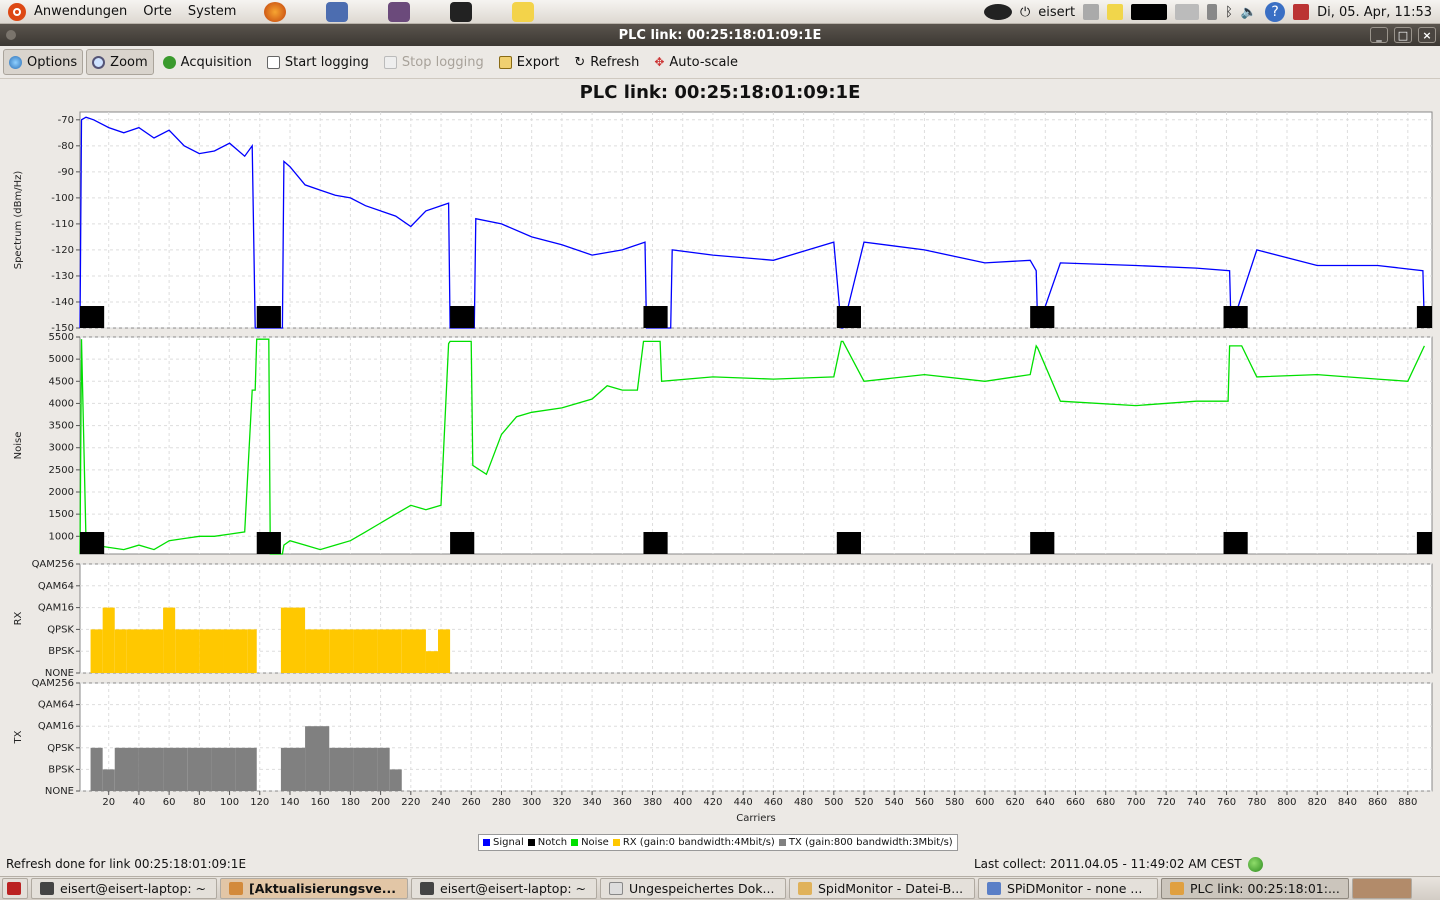 This screenshot has width=1440, height=900. Describe the element at coordinates (561, 802) in the screenshot. I see `x-tick-label-15: 320` at that location.